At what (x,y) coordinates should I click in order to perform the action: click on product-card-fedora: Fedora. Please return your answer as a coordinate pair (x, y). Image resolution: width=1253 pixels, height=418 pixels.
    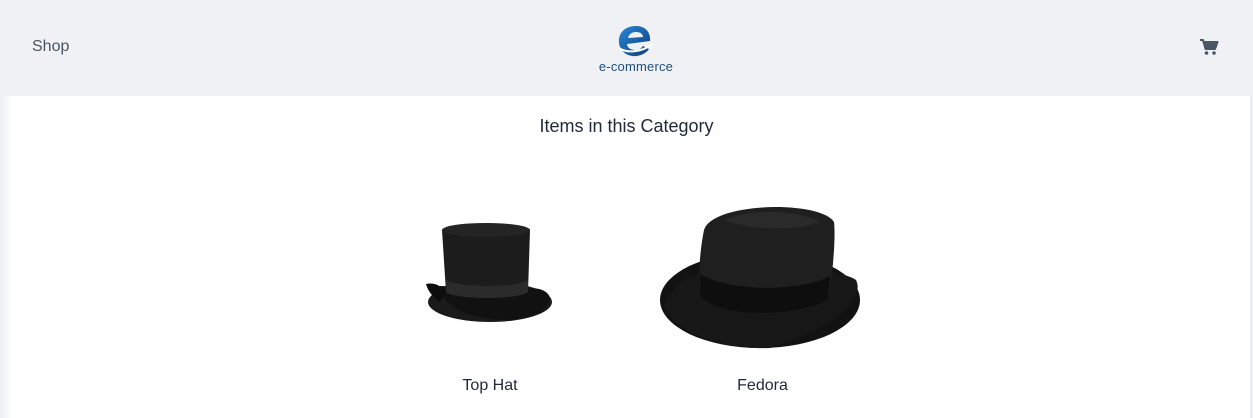
    Looking at the image, I should click on (762, 300).